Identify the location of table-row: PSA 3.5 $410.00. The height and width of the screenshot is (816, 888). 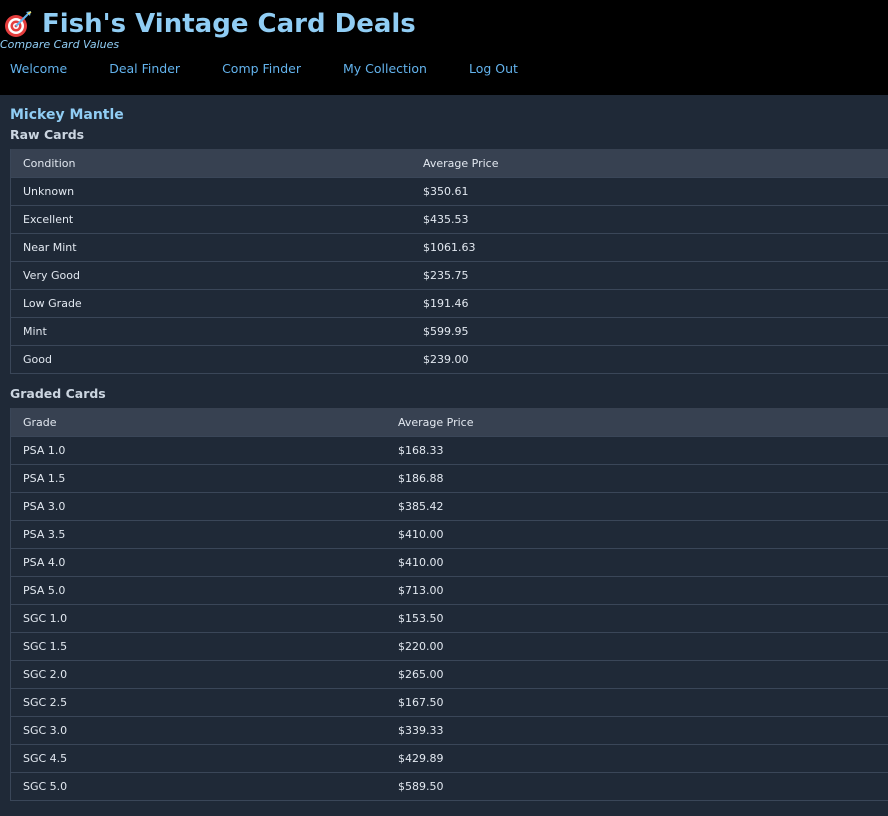
(449, 534).